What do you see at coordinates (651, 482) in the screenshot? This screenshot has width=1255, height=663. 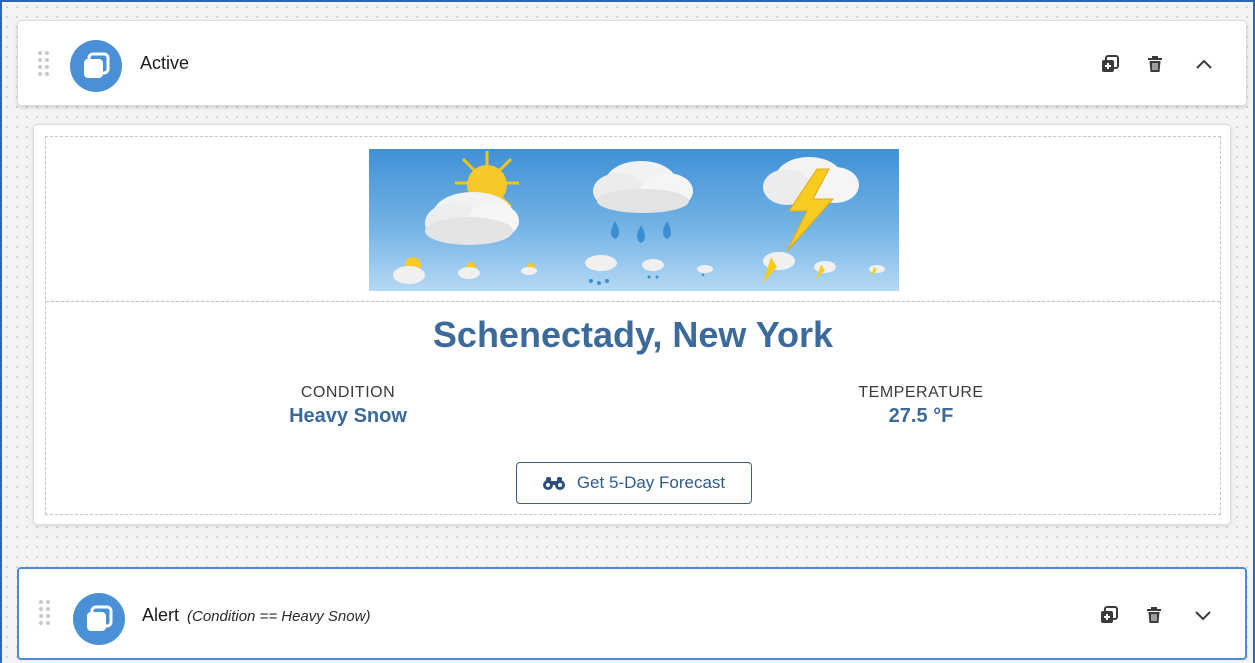 I see `get-forecast-label: Get 5-Day Forecast` at bounding box center [651, 482].